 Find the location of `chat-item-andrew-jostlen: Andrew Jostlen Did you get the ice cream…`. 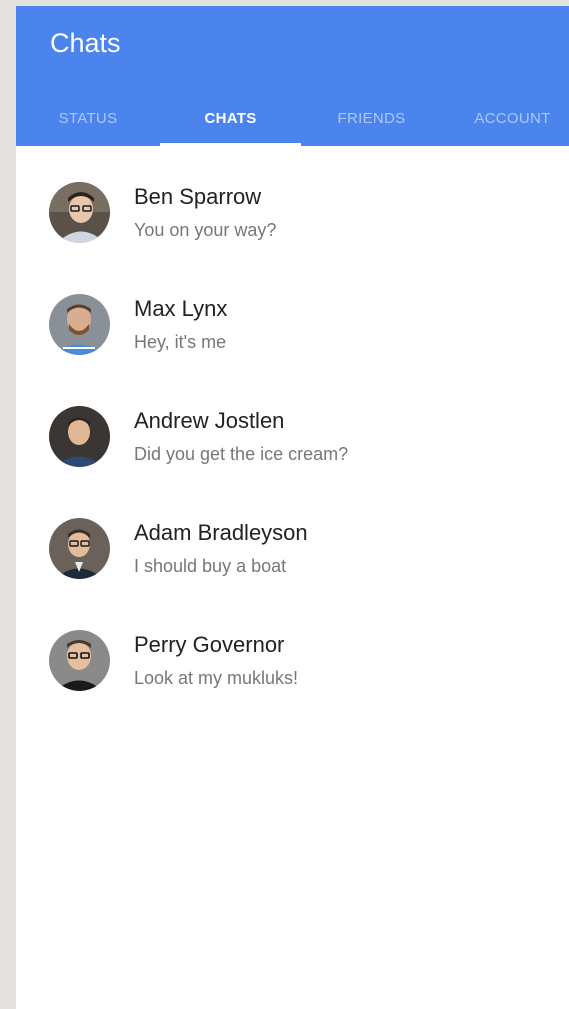

chat-item-andrew-jostlen: Andrew Jostlen Did you get the ice cream… is located at coordinates (292, 426).